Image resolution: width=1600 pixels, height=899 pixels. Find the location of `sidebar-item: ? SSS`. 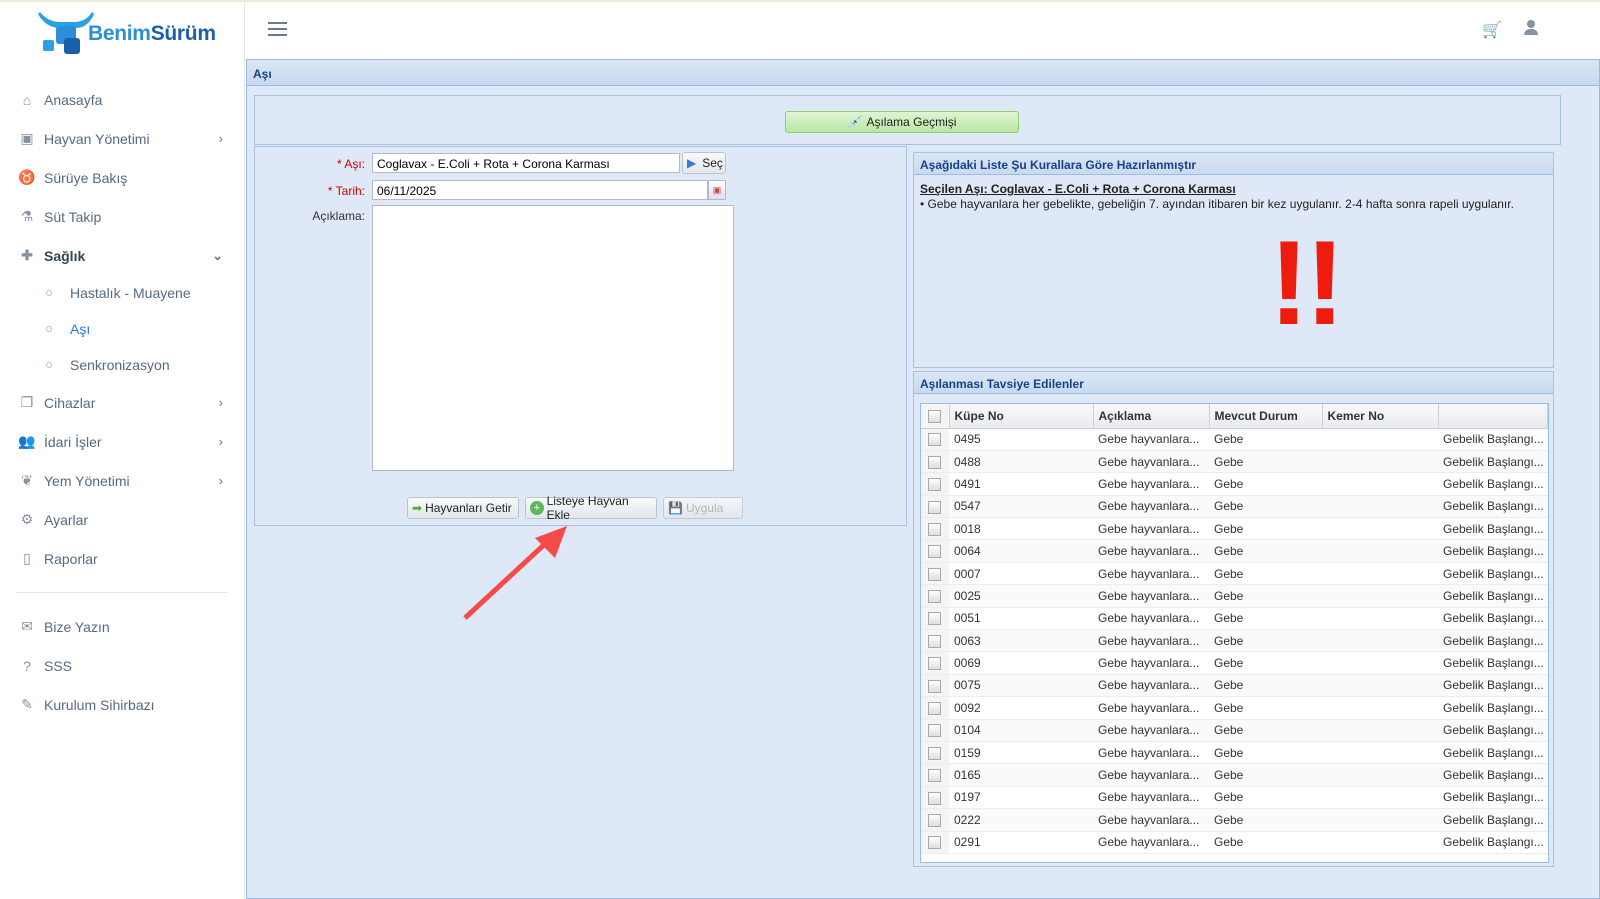

sidebar-item: ? SSS is located at coordinates (122, 665).